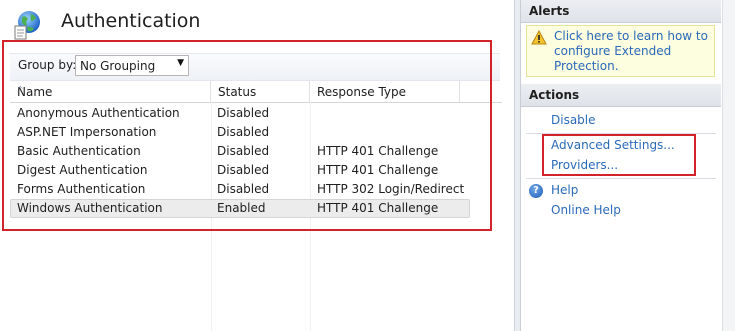  Describe the element at coordinates (27, 25) in the screenshot. I see `globe-document-icon` at that location.